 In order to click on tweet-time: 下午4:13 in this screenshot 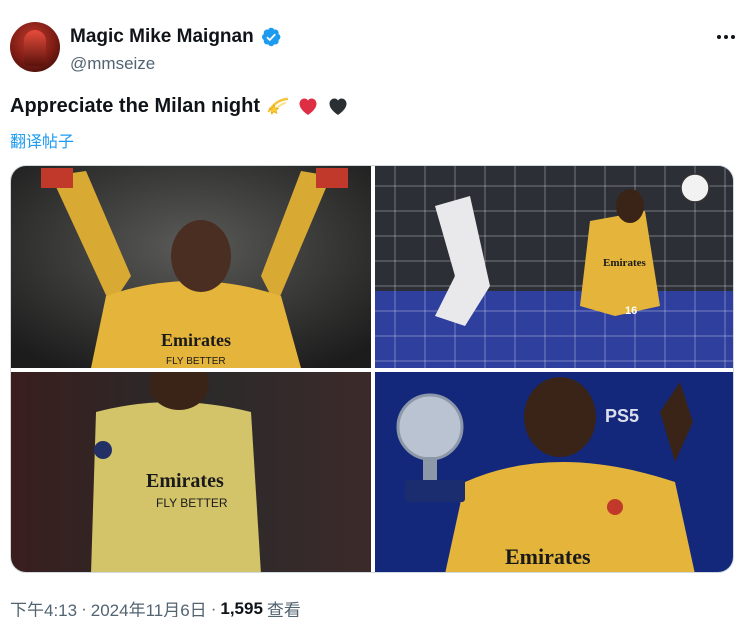, I will do `click(43, 606)`.